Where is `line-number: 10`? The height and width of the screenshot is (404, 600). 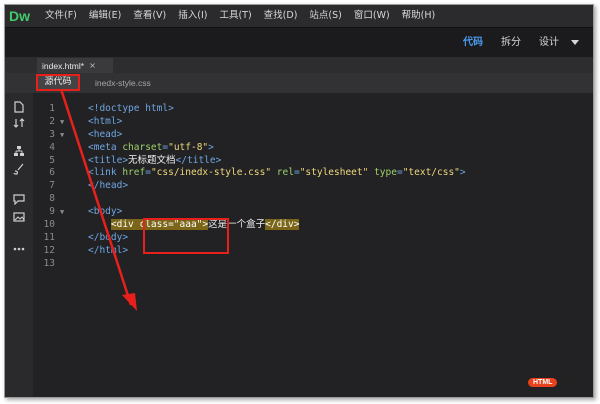 line-number: 10 is located at coordinates (49, 225).